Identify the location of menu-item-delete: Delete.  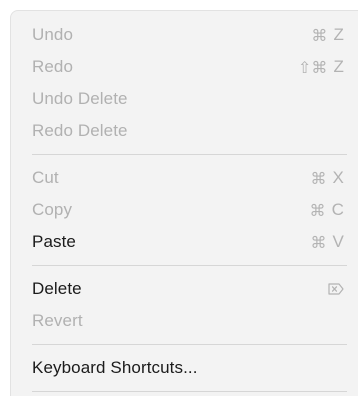
(184, 289).